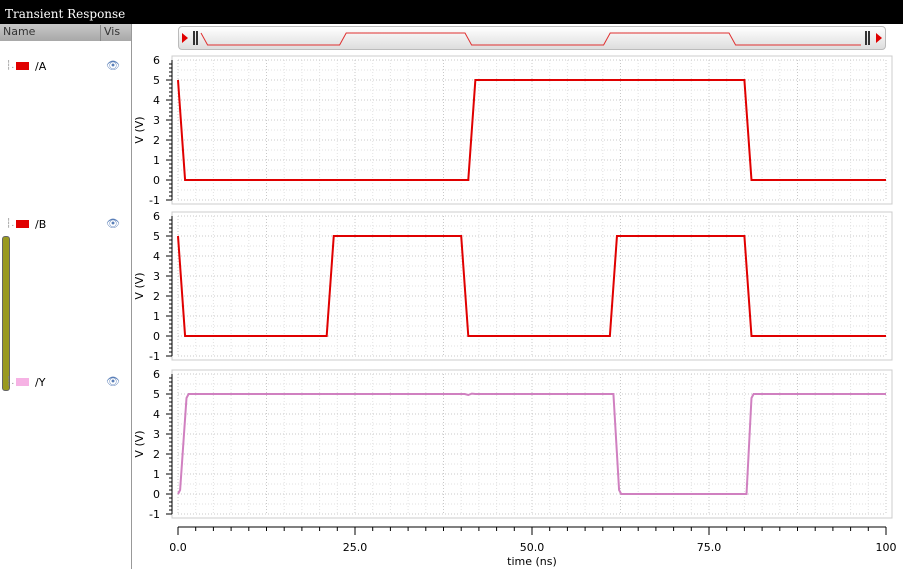 Image resolution: width=903 pixels, height=569 pixels. What do you see at coordinates (6, 313) in the screenshot?
I see `selection-bar` at bounding box center [6, 313].